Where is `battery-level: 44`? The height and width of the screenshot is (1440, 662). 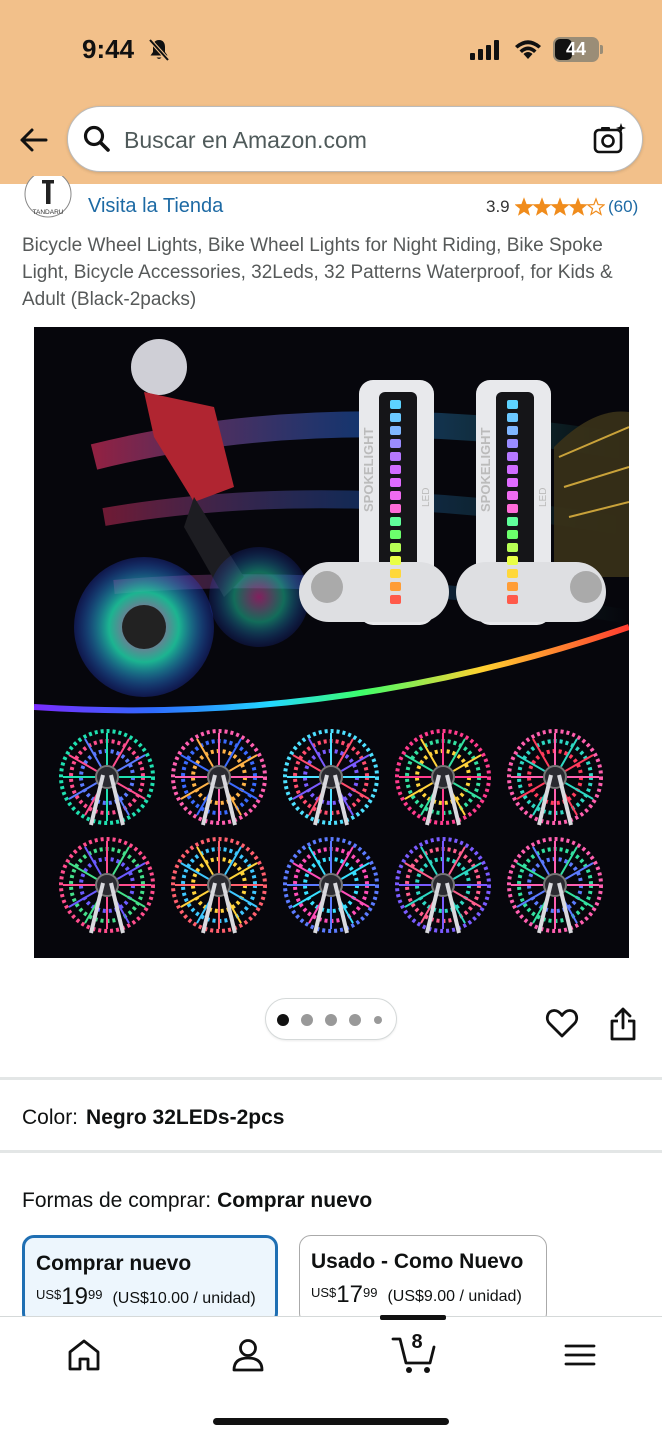 battery-level: 44 is located at coordinates (576, 49).